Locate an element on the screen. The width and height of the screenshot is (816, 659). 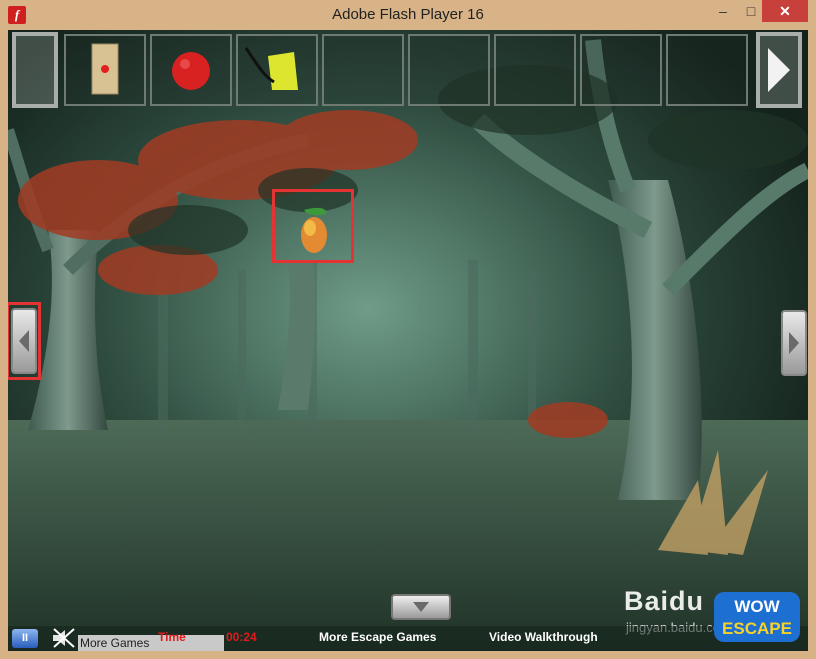
more-games-button: More Games is located at coordinates (151, 643).